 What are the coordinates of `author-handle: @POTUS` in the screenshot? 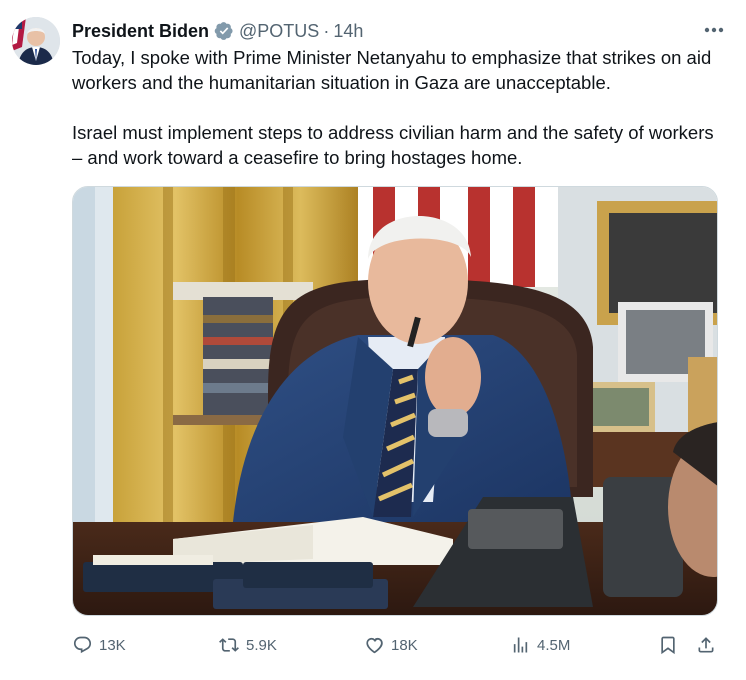 It's located at (279, 31).